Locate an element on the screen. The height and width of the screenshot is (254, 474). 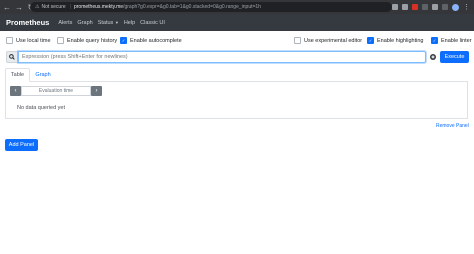
chevron-left-icon: ‹ is located at coordinates (15, 91).